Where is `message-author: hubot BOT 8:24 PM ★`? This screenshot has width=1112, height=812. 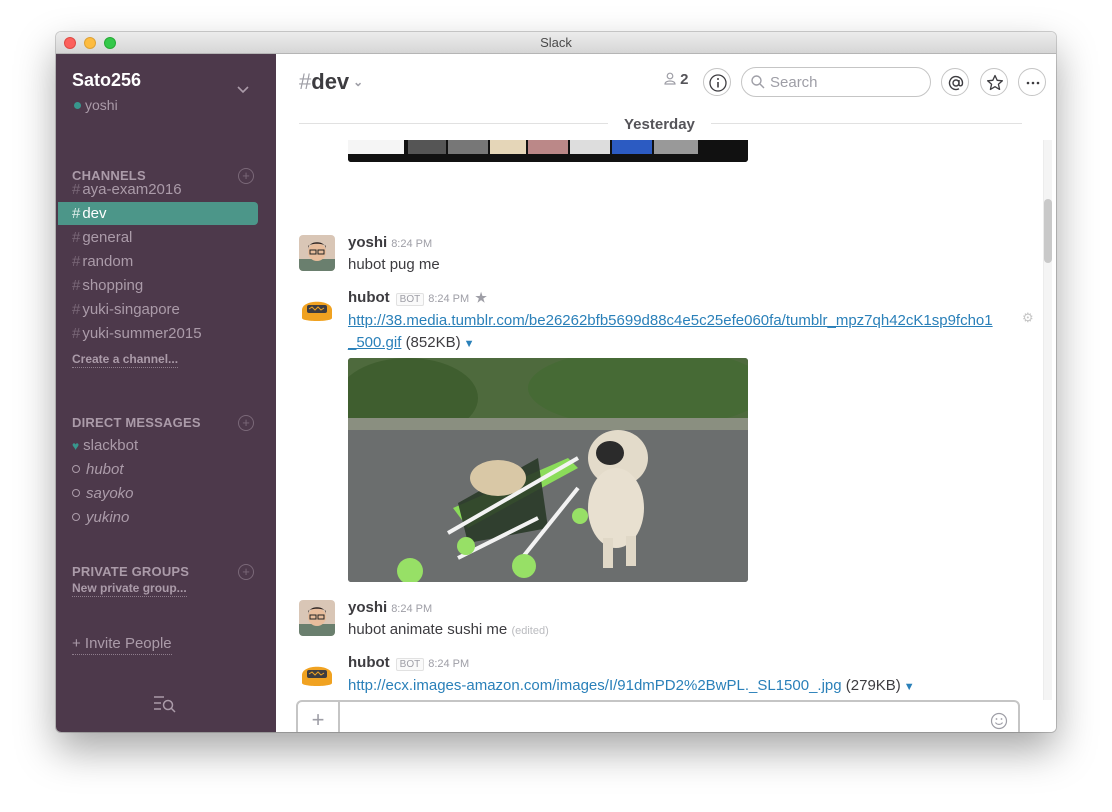
message-author: hubot BOT 8:24 PM ★ is located at coordinates (417, 297).